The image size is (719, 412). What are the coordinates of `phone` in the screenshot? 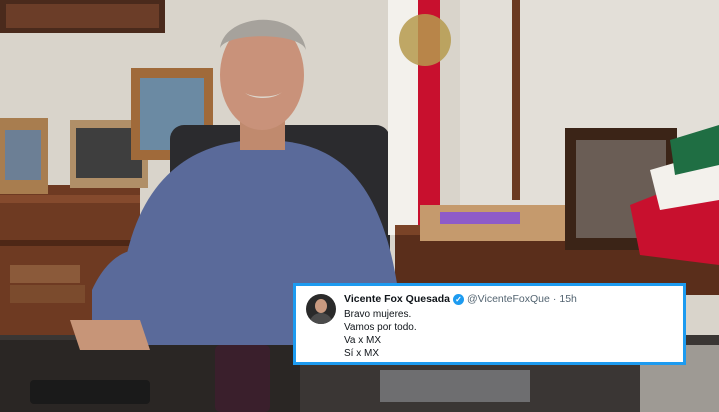 It's located at (90, 392).